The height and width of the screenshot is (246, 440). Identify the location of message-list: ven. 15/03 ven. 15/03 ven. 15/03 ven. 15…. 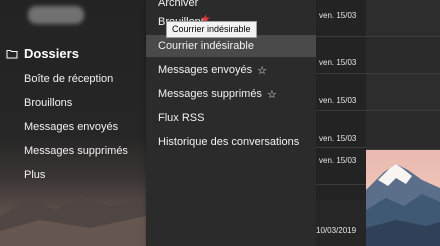
(341, 123).